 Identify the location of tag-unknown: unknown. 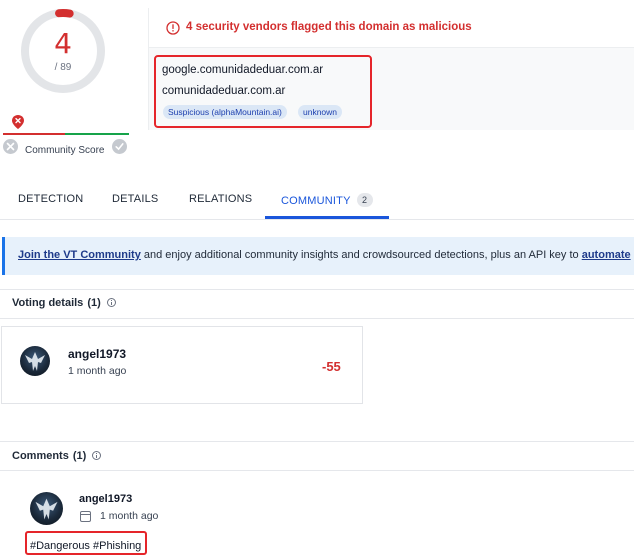
(320, 112).